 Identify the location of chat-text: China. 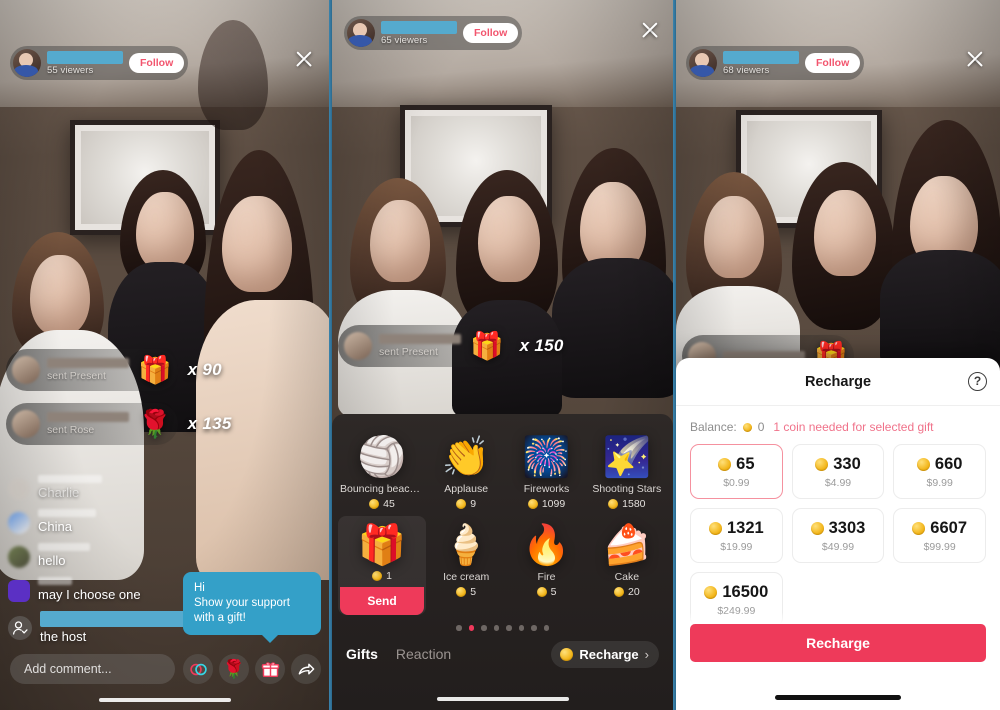
(55, 526).